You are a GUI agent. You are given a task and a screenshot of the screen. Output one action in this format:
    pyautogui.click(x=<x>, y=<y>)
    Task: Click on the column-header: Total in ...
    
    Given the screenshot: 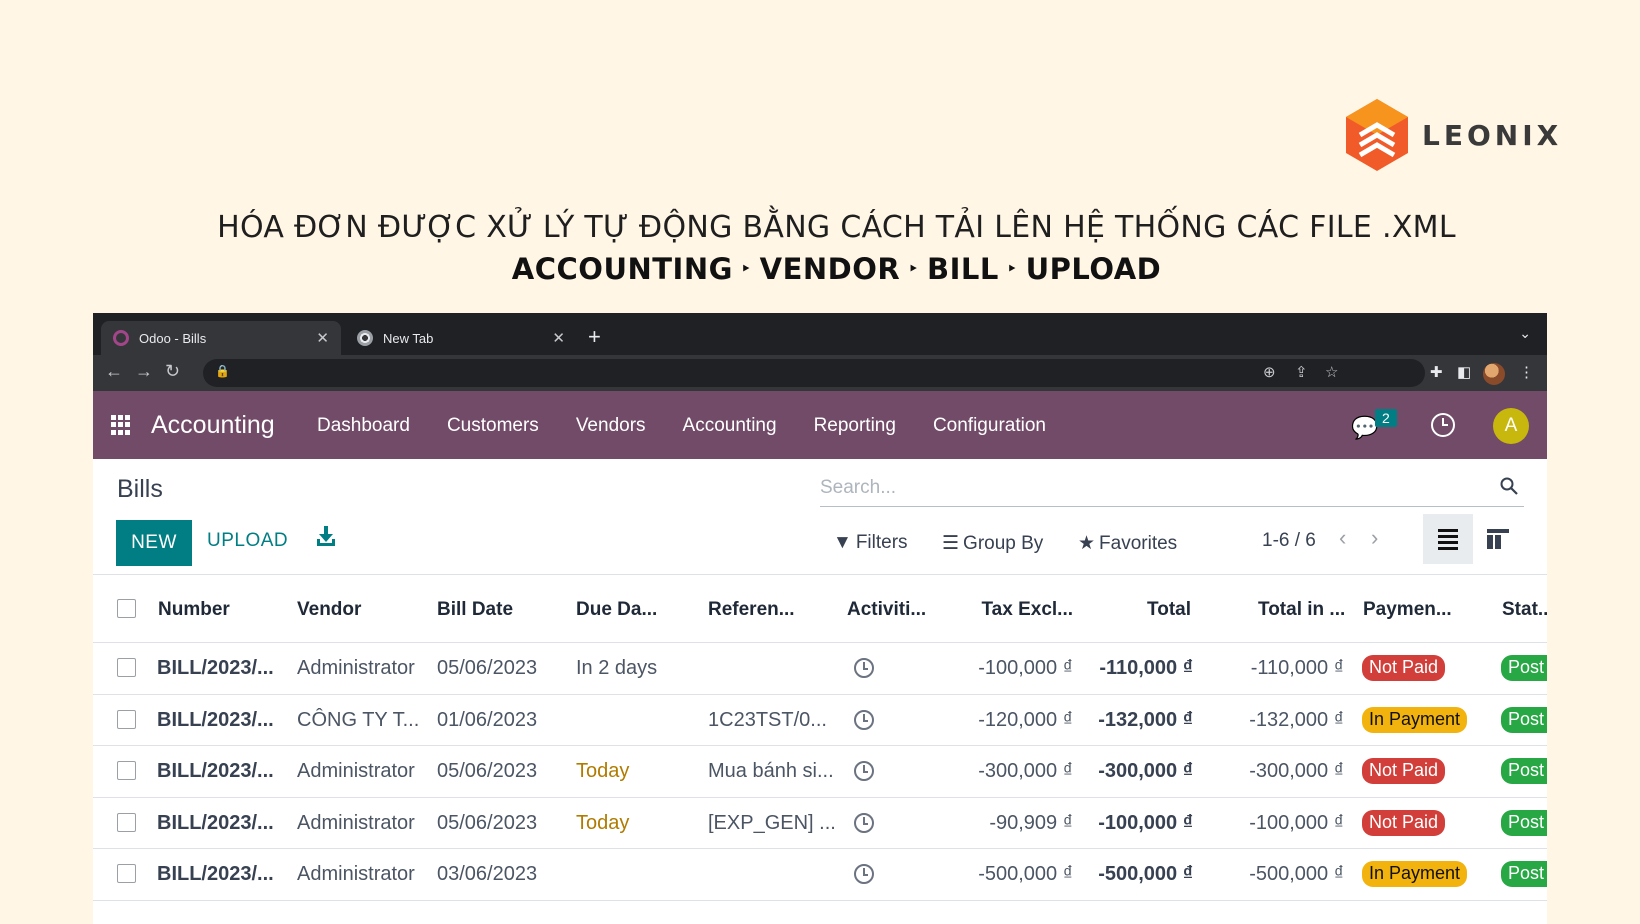 What is the action you would take?
    pyautogui.click(x=1301, y=610)
    